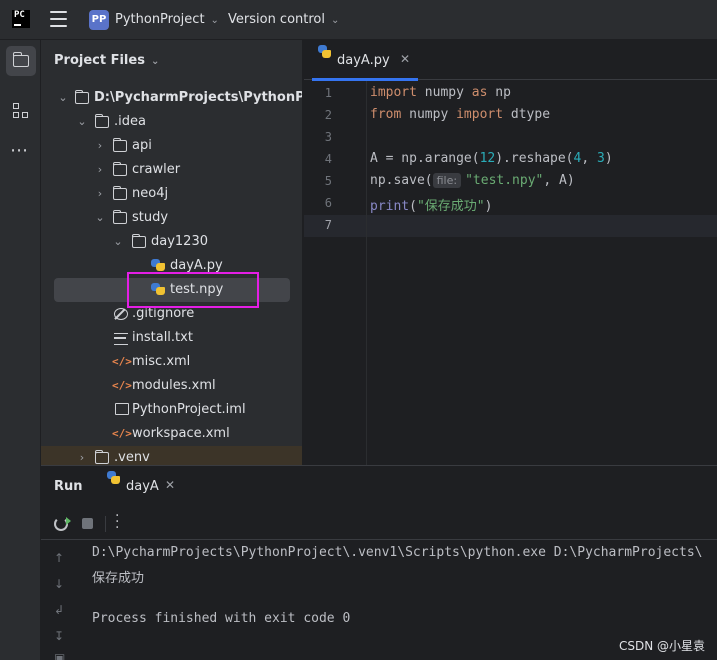  I want to click on tree-item-idea: ⌄ .idea, so click(171, 122).